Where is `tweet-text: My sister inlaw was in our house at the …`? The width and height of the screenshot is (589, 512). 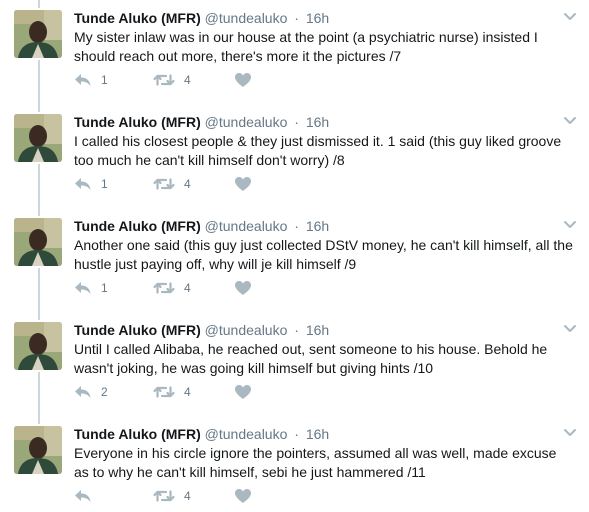 tweet-text: My sister inlaw was in our house at the … is located at coordinates (306, 46).